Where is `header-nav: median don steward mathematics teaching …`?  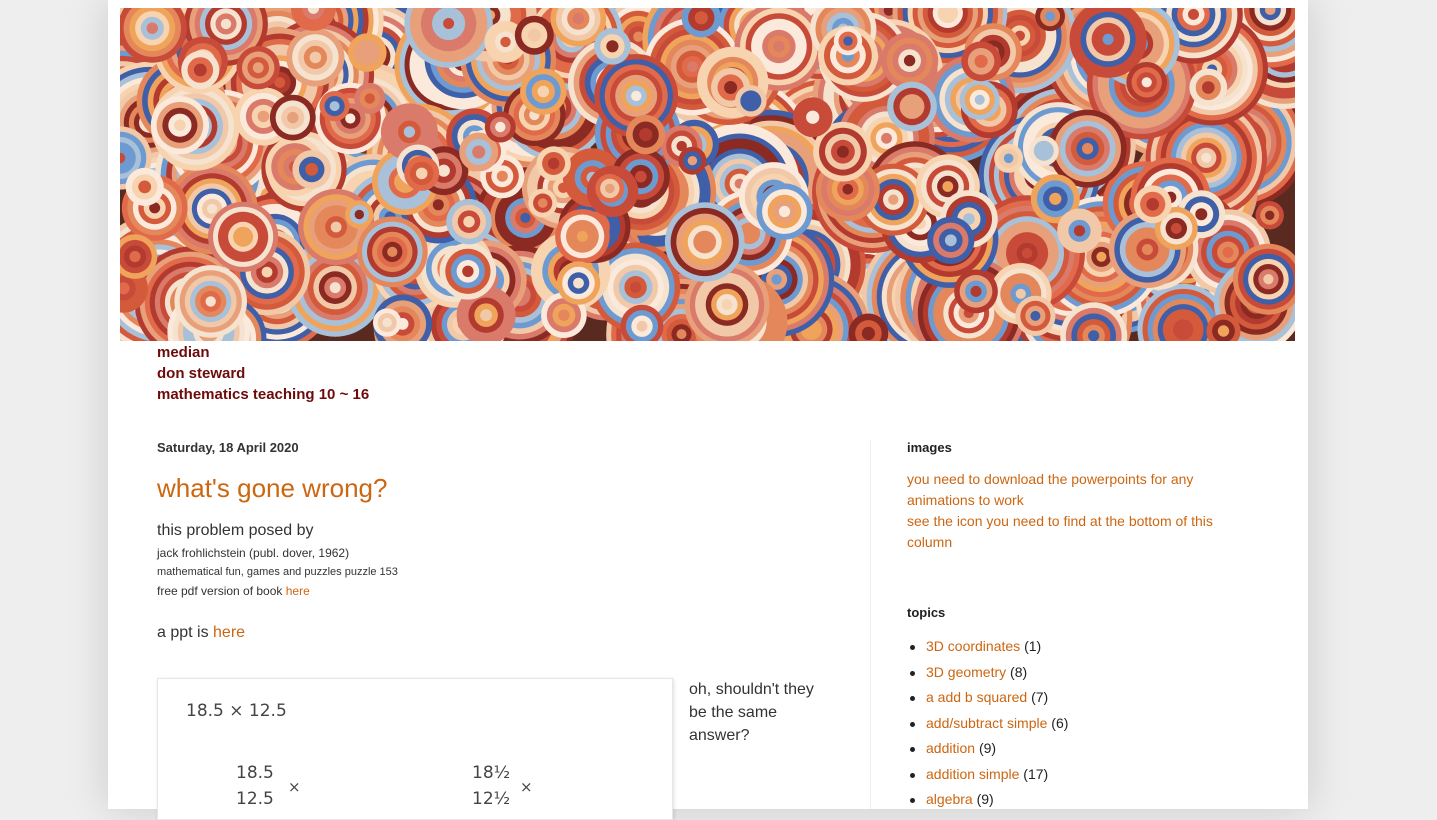
header-nav: median don steward mathematics teaching … is located at coordinates (263, 373).